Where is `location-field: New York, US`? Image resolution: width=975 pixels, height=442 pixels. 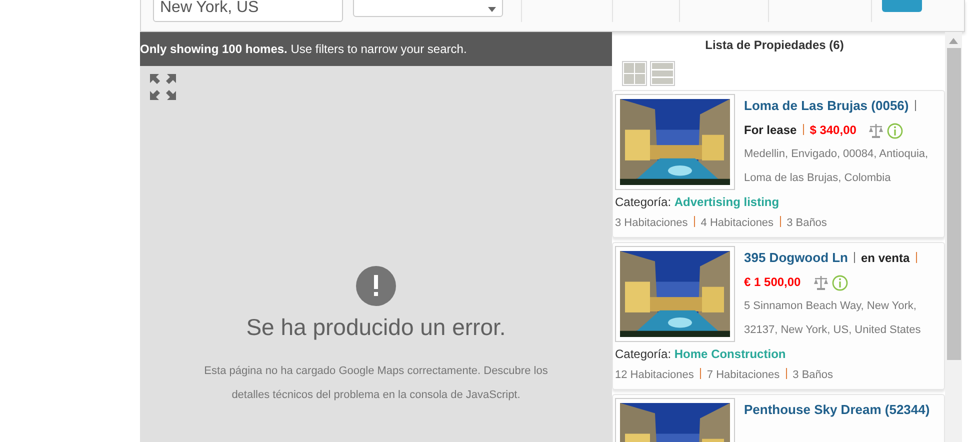 location-field: New York, US is located at coordinates (248, 11).